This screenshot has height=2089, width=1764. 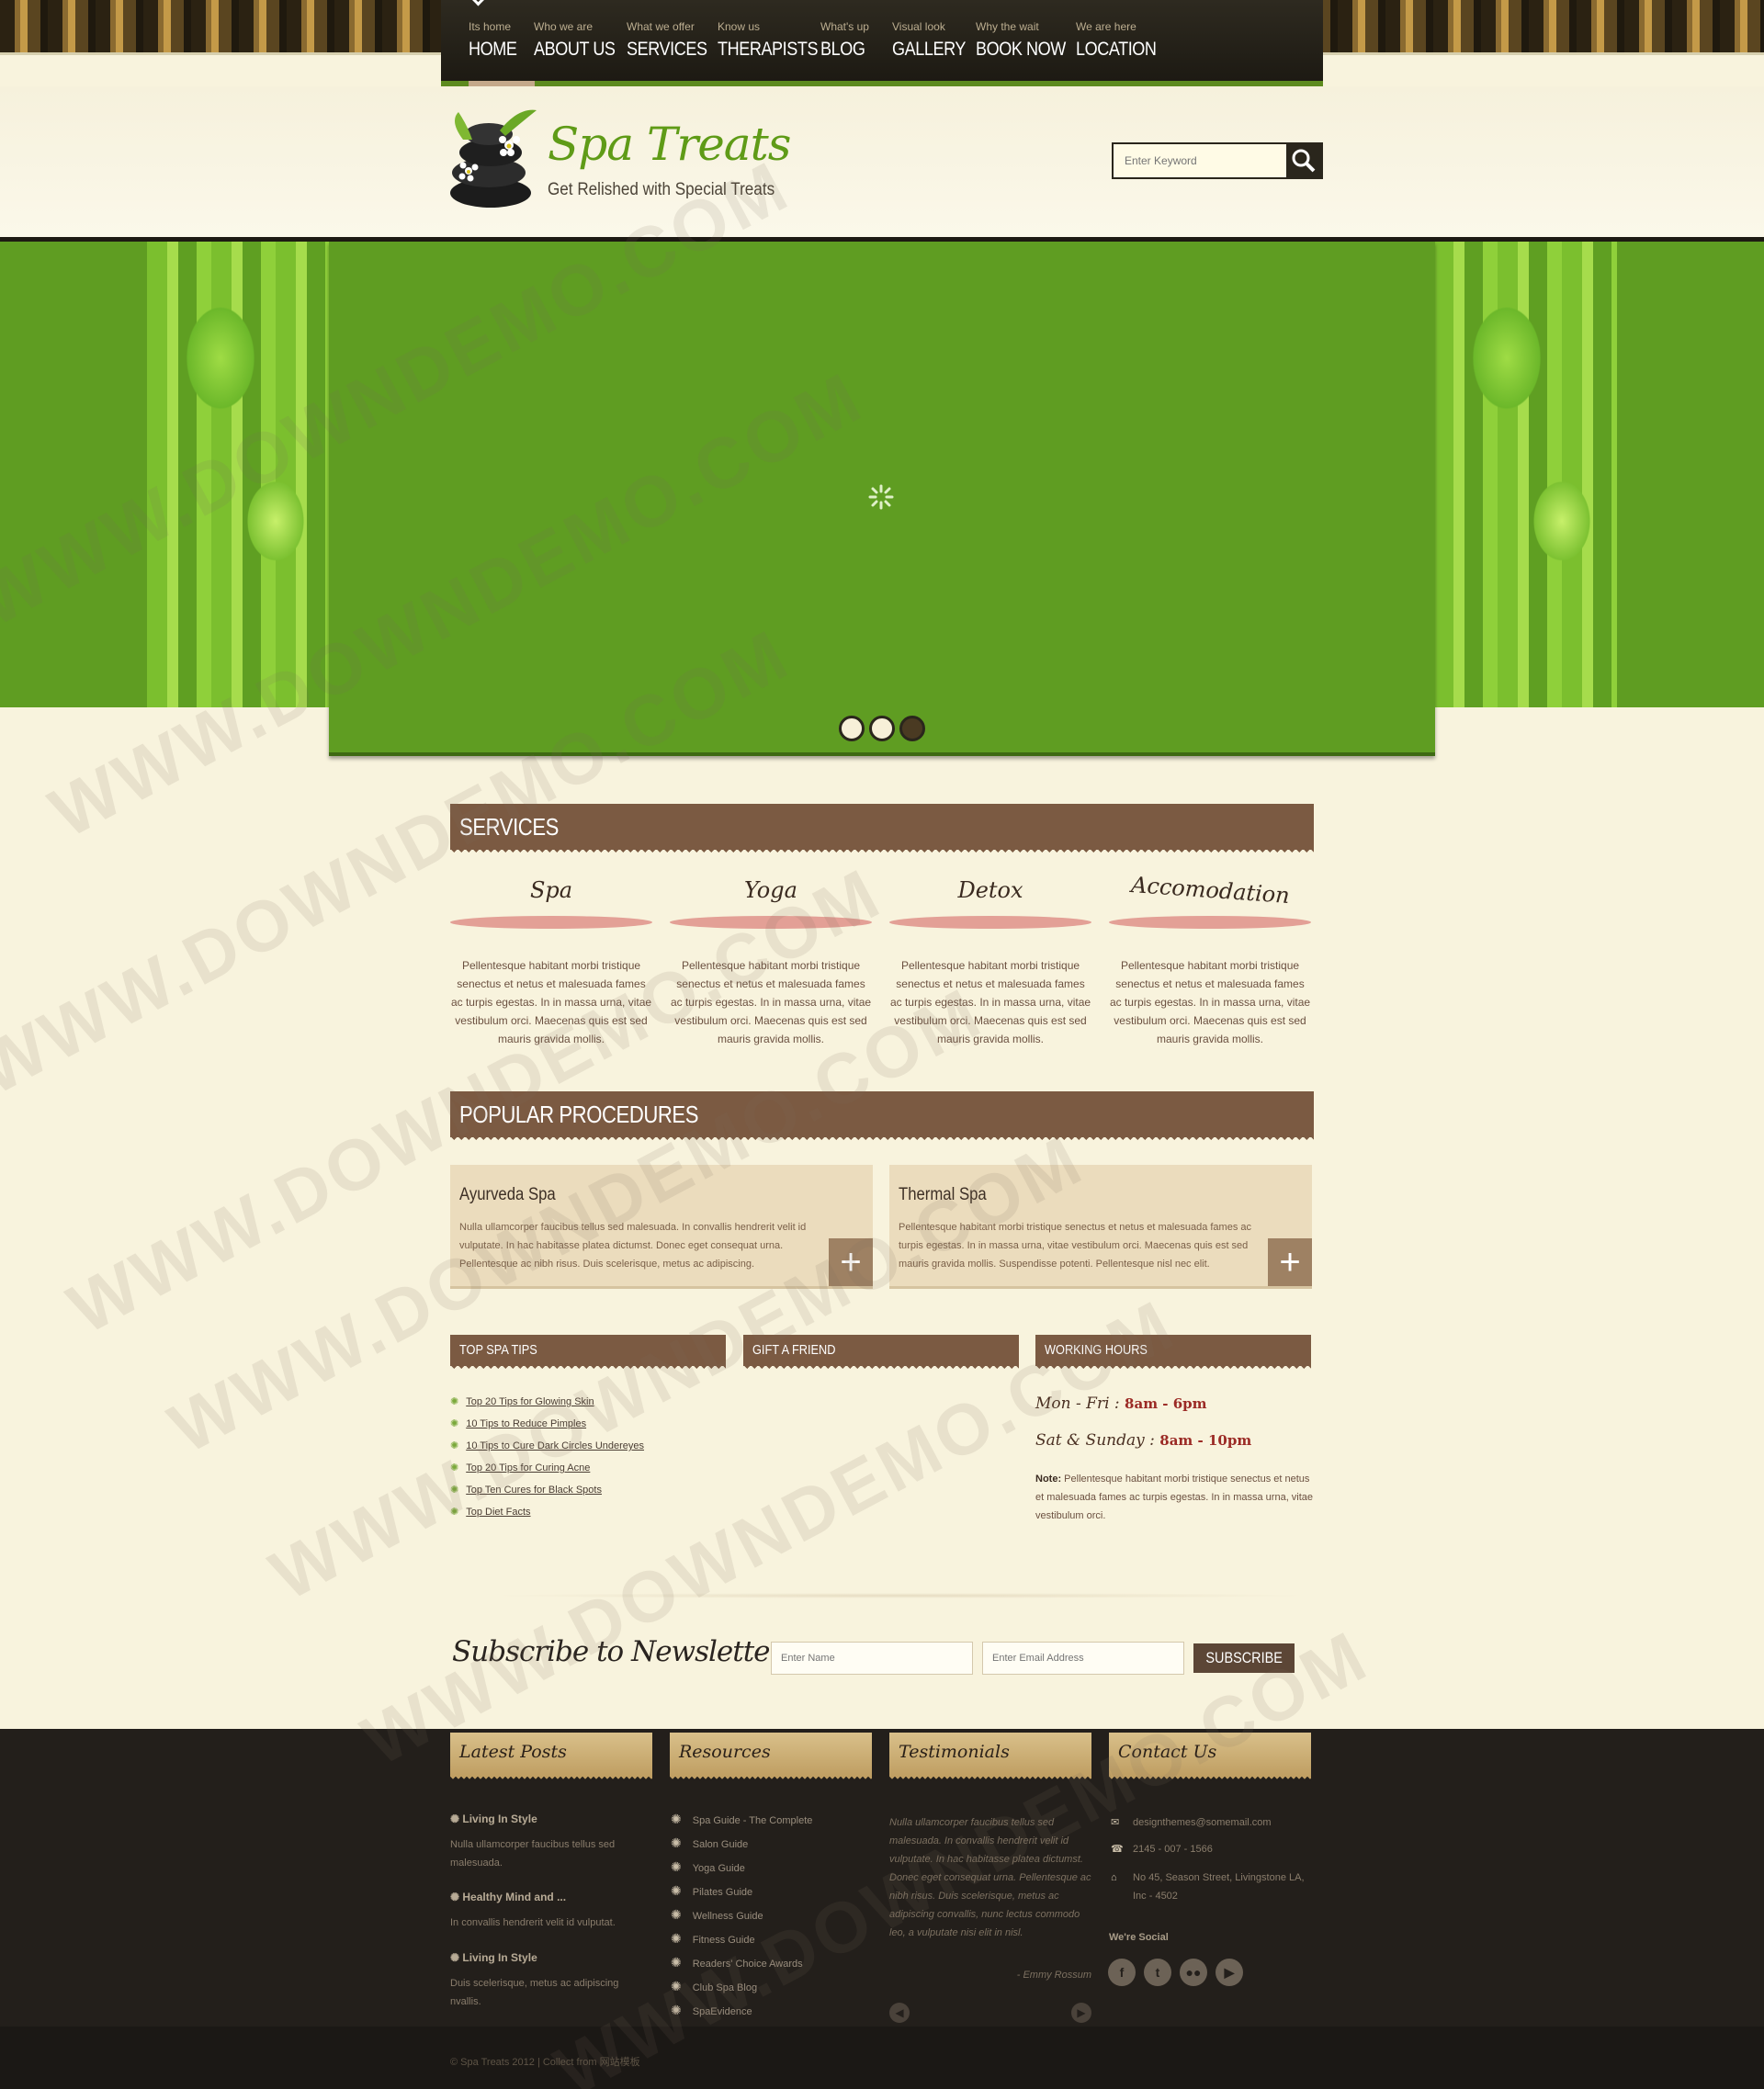 What do you see at coordinates (1116, 50) in the screenshot?
I see `nav-label: LOCATION` at bounding box center [1116, 50].